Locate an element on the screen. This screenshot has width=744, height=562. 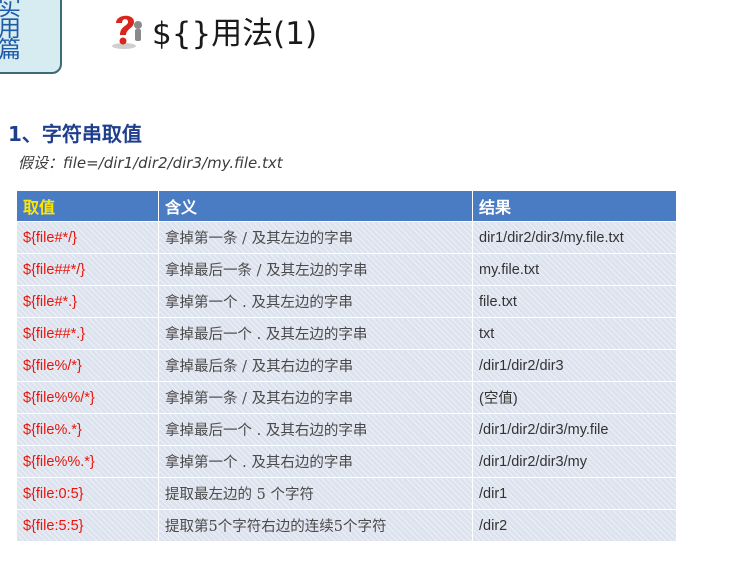
section-heading: 1、字符串取值 is located at coordinates (75, 134).